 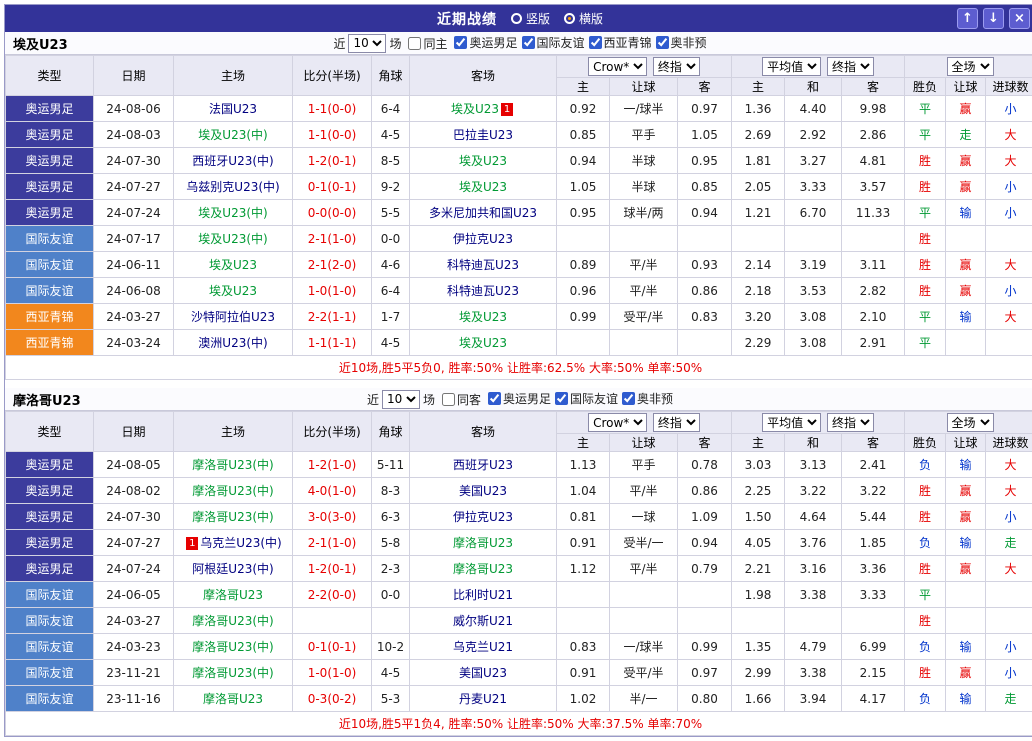 What do you see at coordinates (873, 517) in the screenshot?
I see `avg-away-cell: 5.44` at bounding box center [873, 517].